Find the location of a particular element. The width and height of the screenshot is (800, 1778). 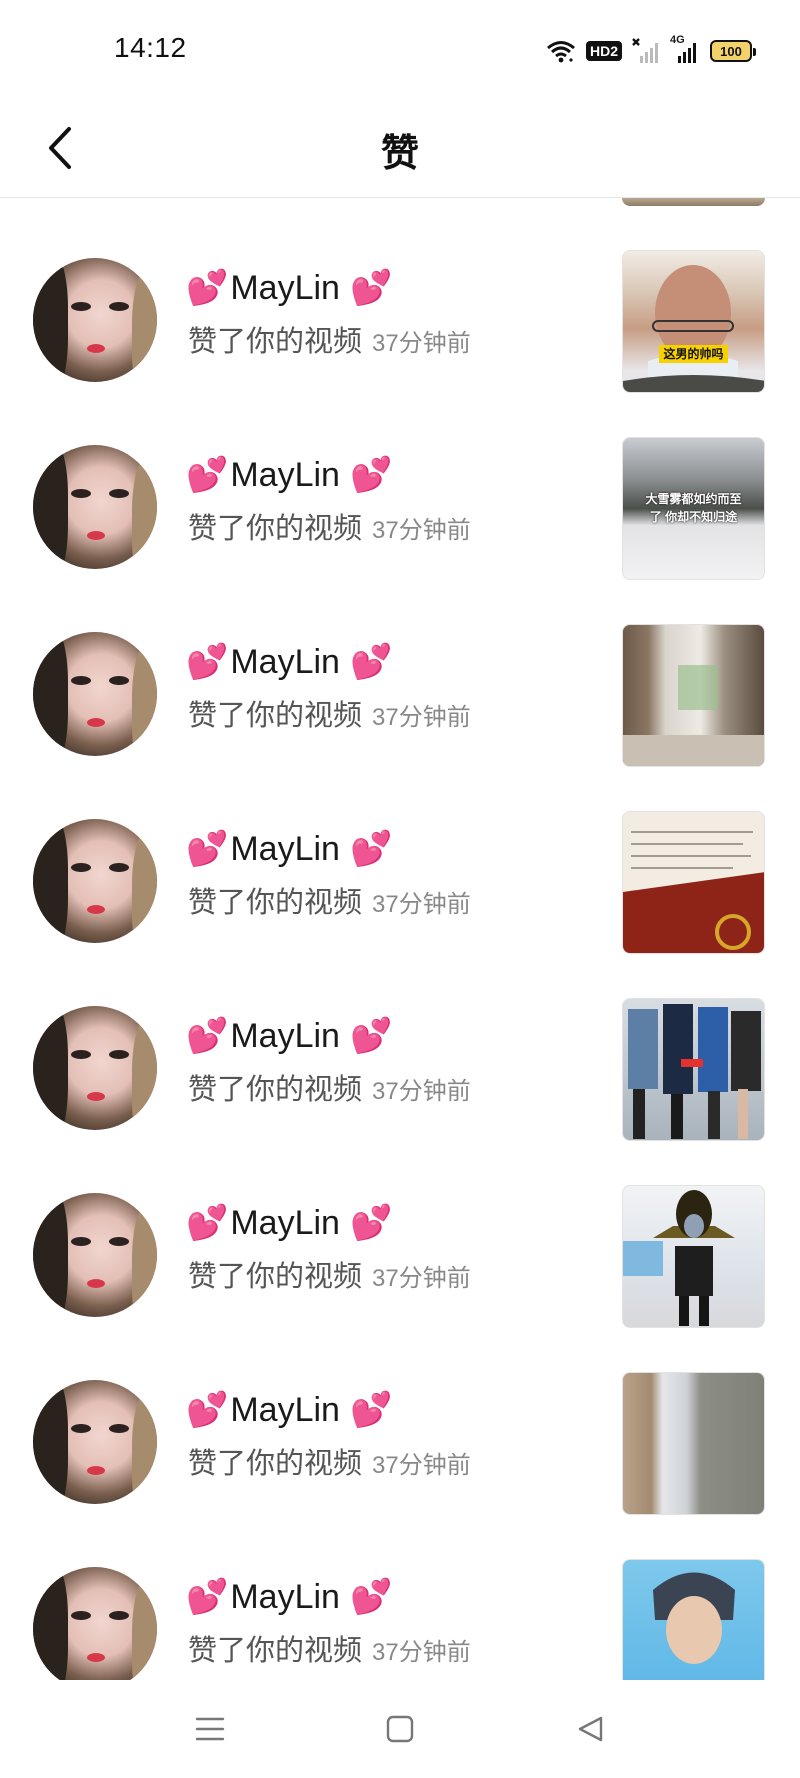

thumbnail-caption: 这男的帅吗 is located at coordinates (693, 354).